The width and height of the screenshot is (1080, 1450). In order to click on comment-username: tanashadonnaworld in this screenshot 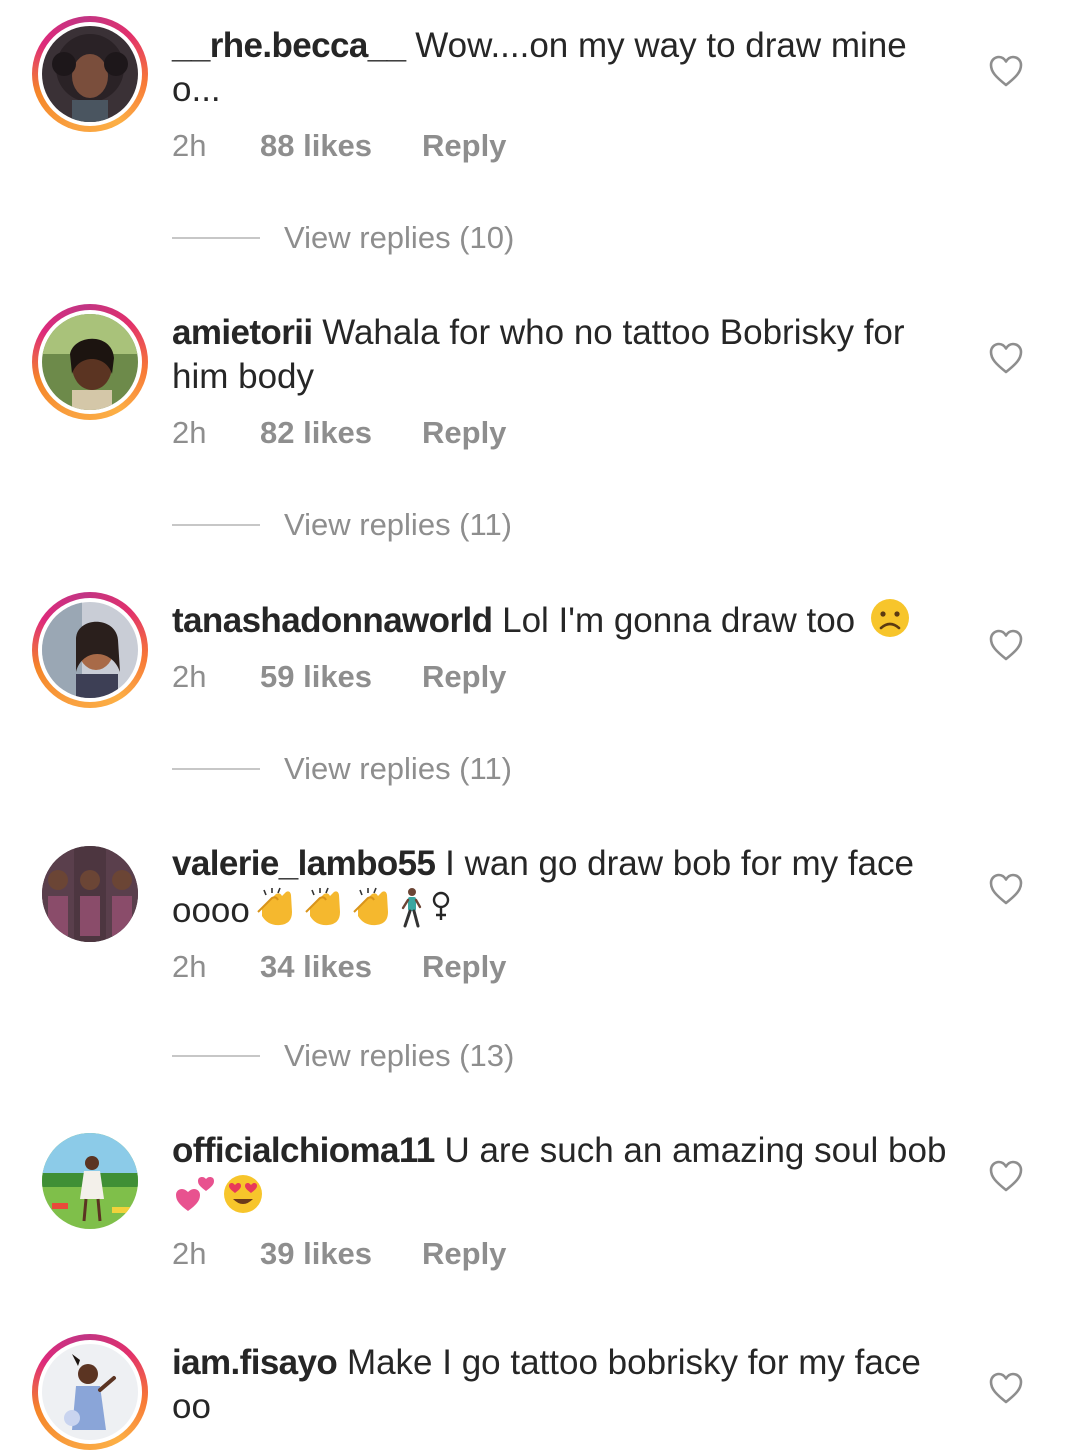, I will do `click(332, 620)`.